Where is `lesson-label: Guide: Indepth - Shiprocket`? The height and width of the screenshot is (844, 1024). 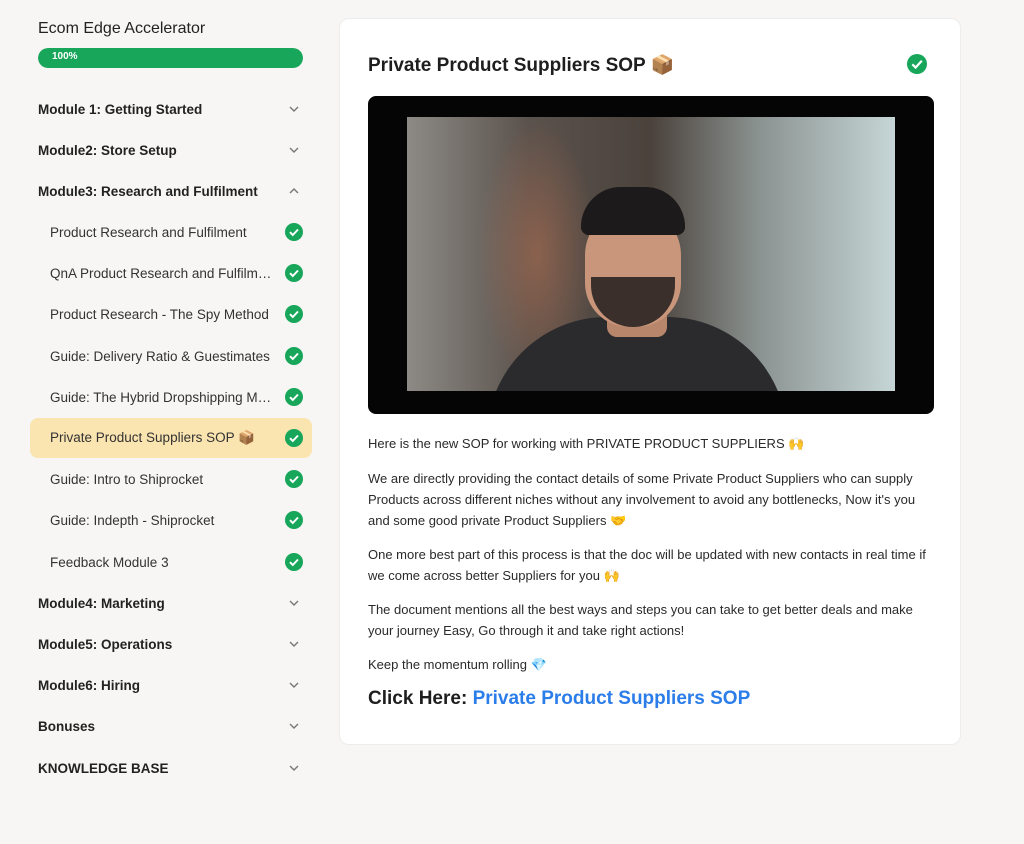
lesson-label: Guide: Indepth - Shiprocket is located at coordinates (132, 520).